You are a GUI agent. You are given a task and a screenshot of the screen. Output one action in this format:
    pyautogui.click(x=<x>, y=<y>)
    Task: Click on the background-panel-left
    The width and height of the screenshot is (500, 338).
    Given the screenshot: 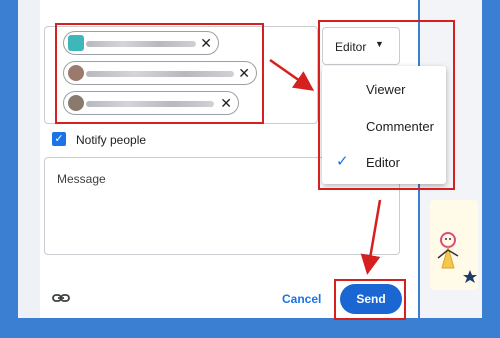 What is the action you would take?
    pyautogui.click(x=29, y=159)
    